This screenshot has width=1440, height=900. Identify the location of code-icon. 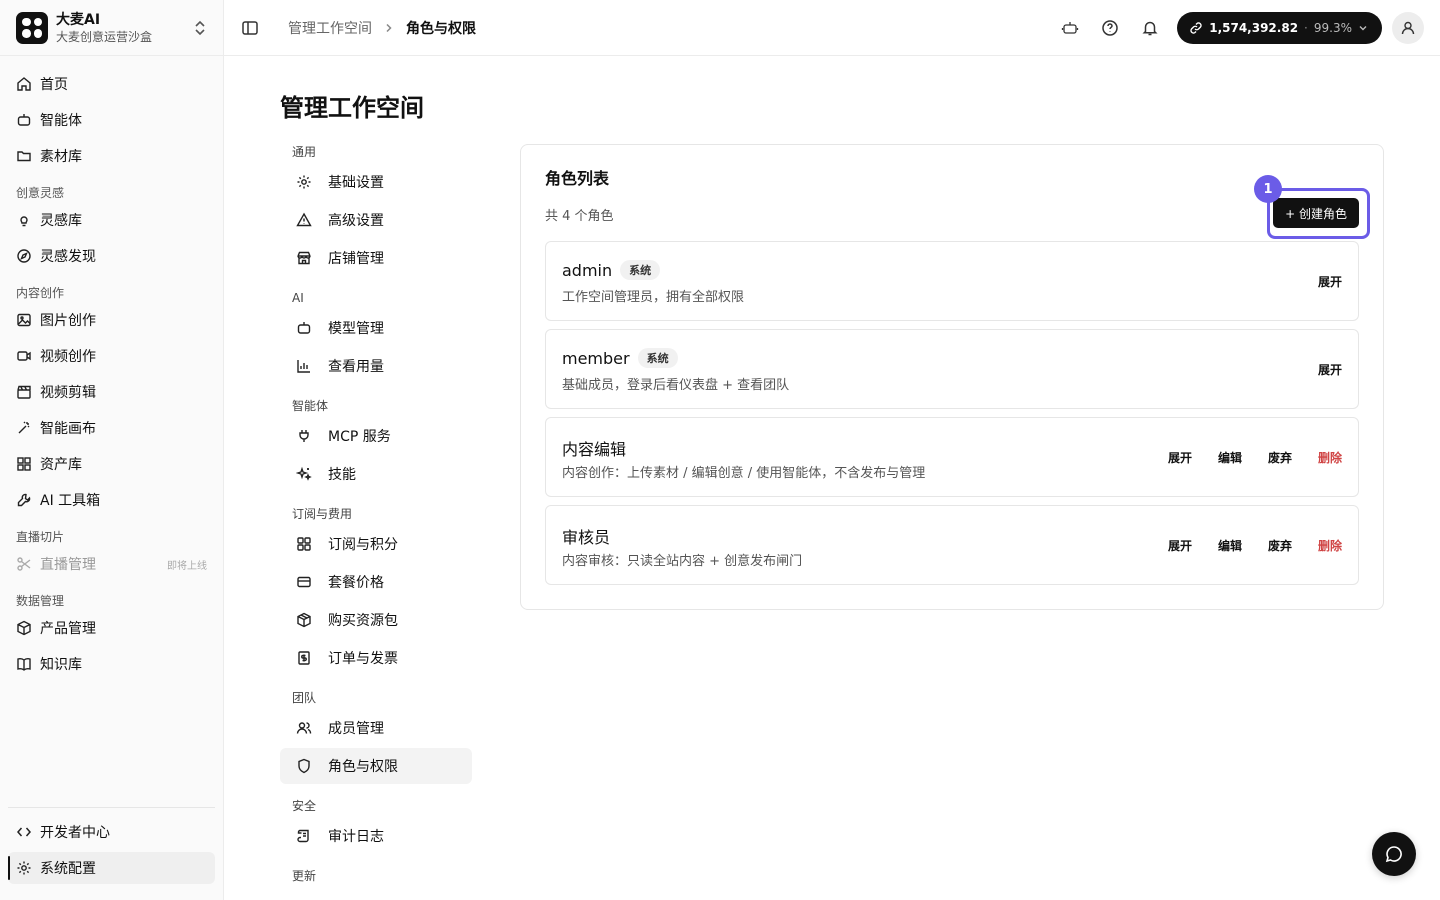
(24, 832).